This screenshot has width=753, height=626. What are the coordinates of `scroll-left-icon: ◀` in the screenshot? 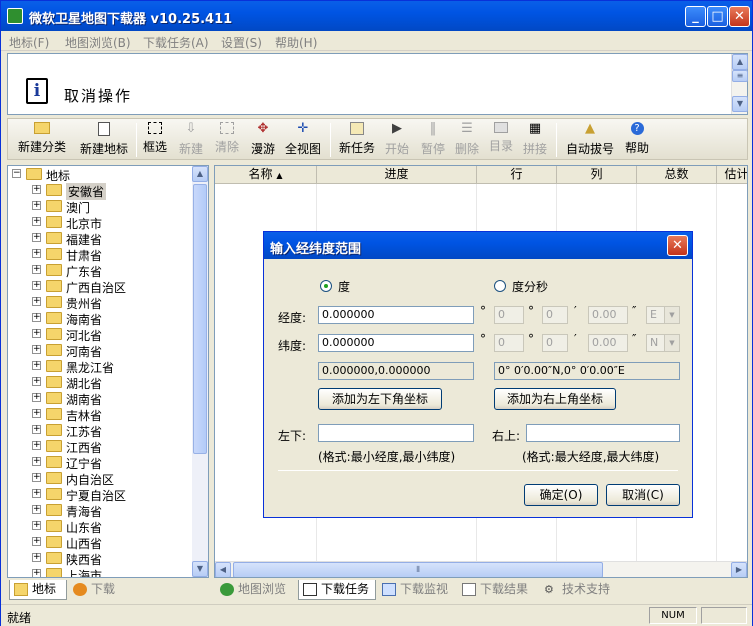 It's located at (223, 569).